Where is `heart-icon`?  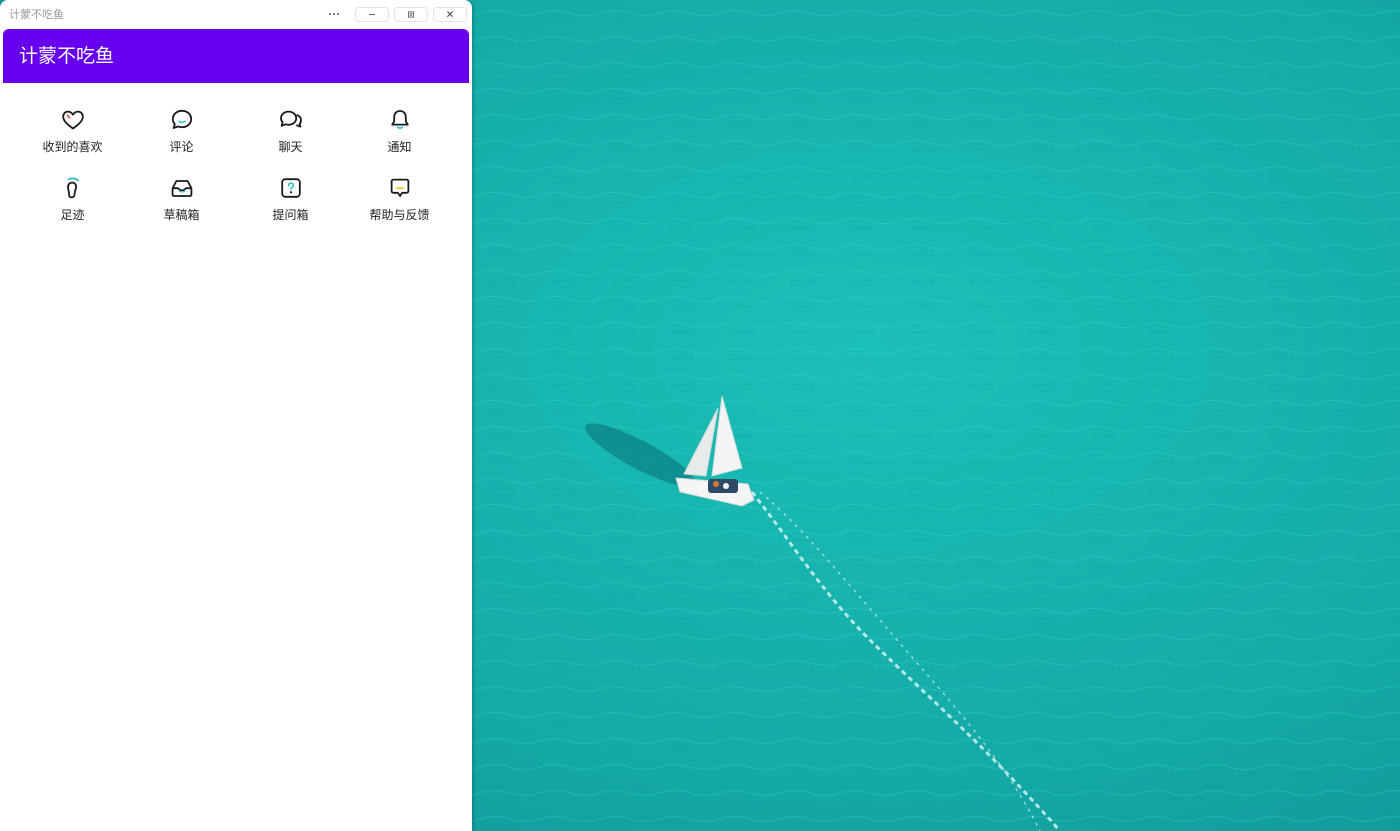
heart-icon is located at coordinates (73, 120).